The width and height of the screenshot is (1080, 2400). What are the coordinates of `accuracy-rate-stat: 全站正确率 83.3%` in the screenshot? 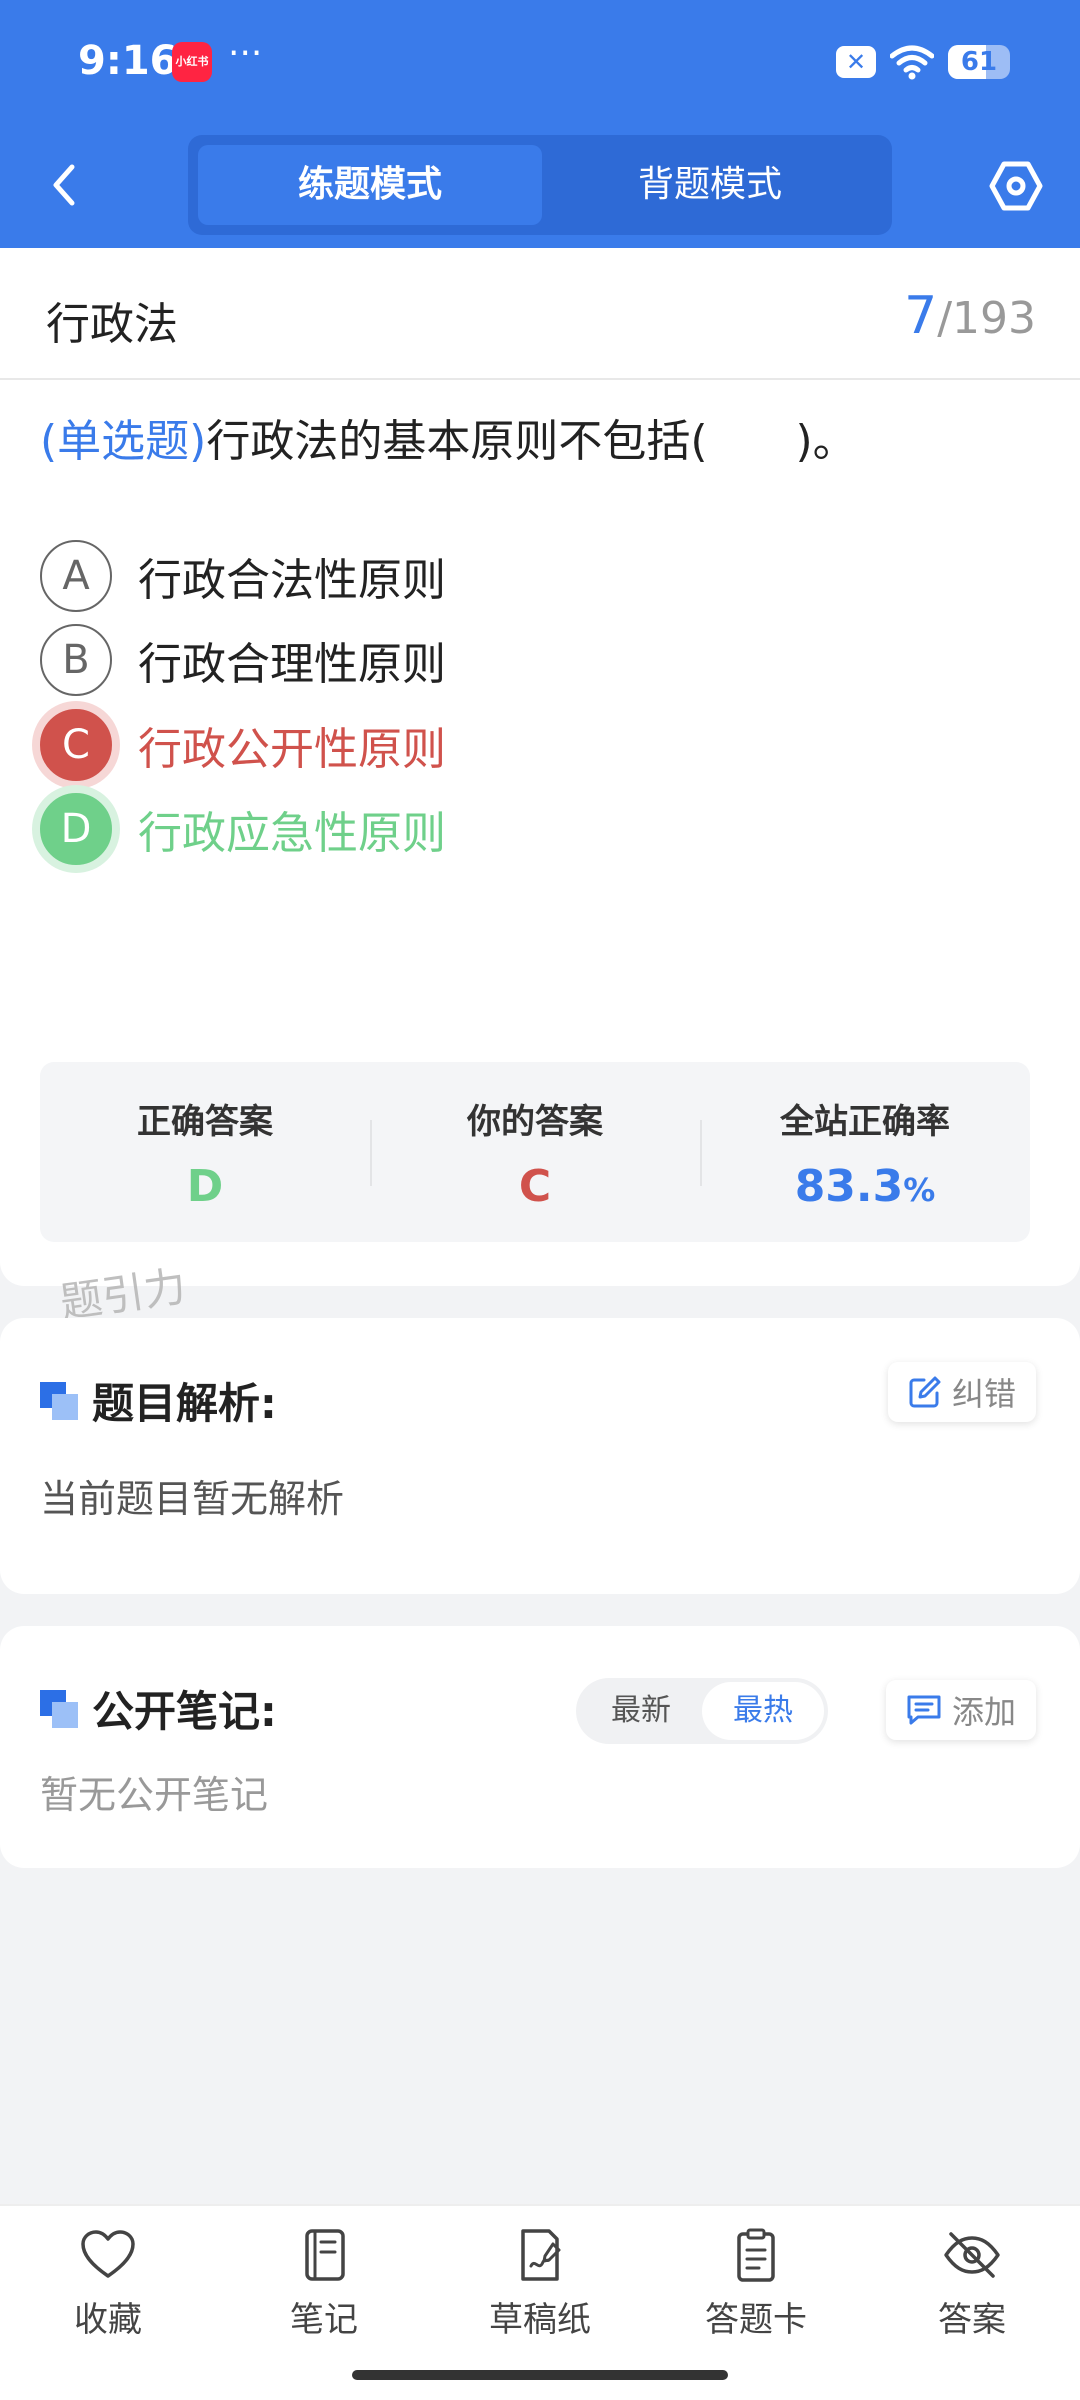 It's located at (865, 1152).